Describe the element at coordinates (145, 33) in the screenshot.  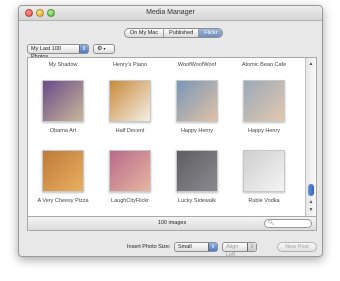
I see `tab-on-my-mac: On My Mac` at that location.